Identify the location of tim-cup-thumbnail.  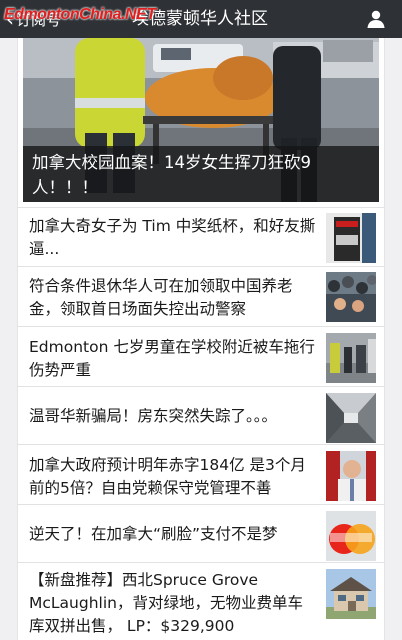
(351, 238).